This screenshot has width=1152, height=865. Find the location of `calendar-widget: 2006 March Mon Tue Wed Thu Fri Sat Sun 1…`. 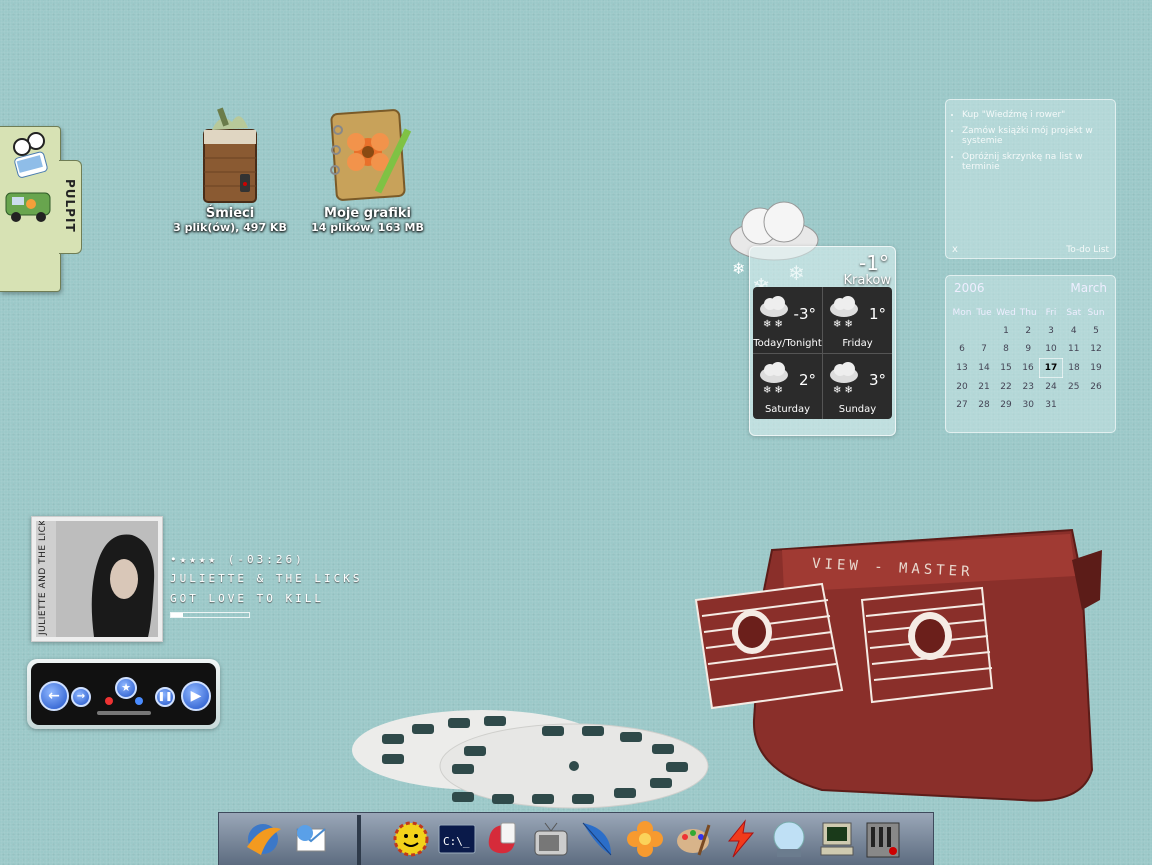

calendar-widget: 2006 March Mon Tue Wed Thu Fri Sat Sun 1… is located at coordinates (1030, 354).